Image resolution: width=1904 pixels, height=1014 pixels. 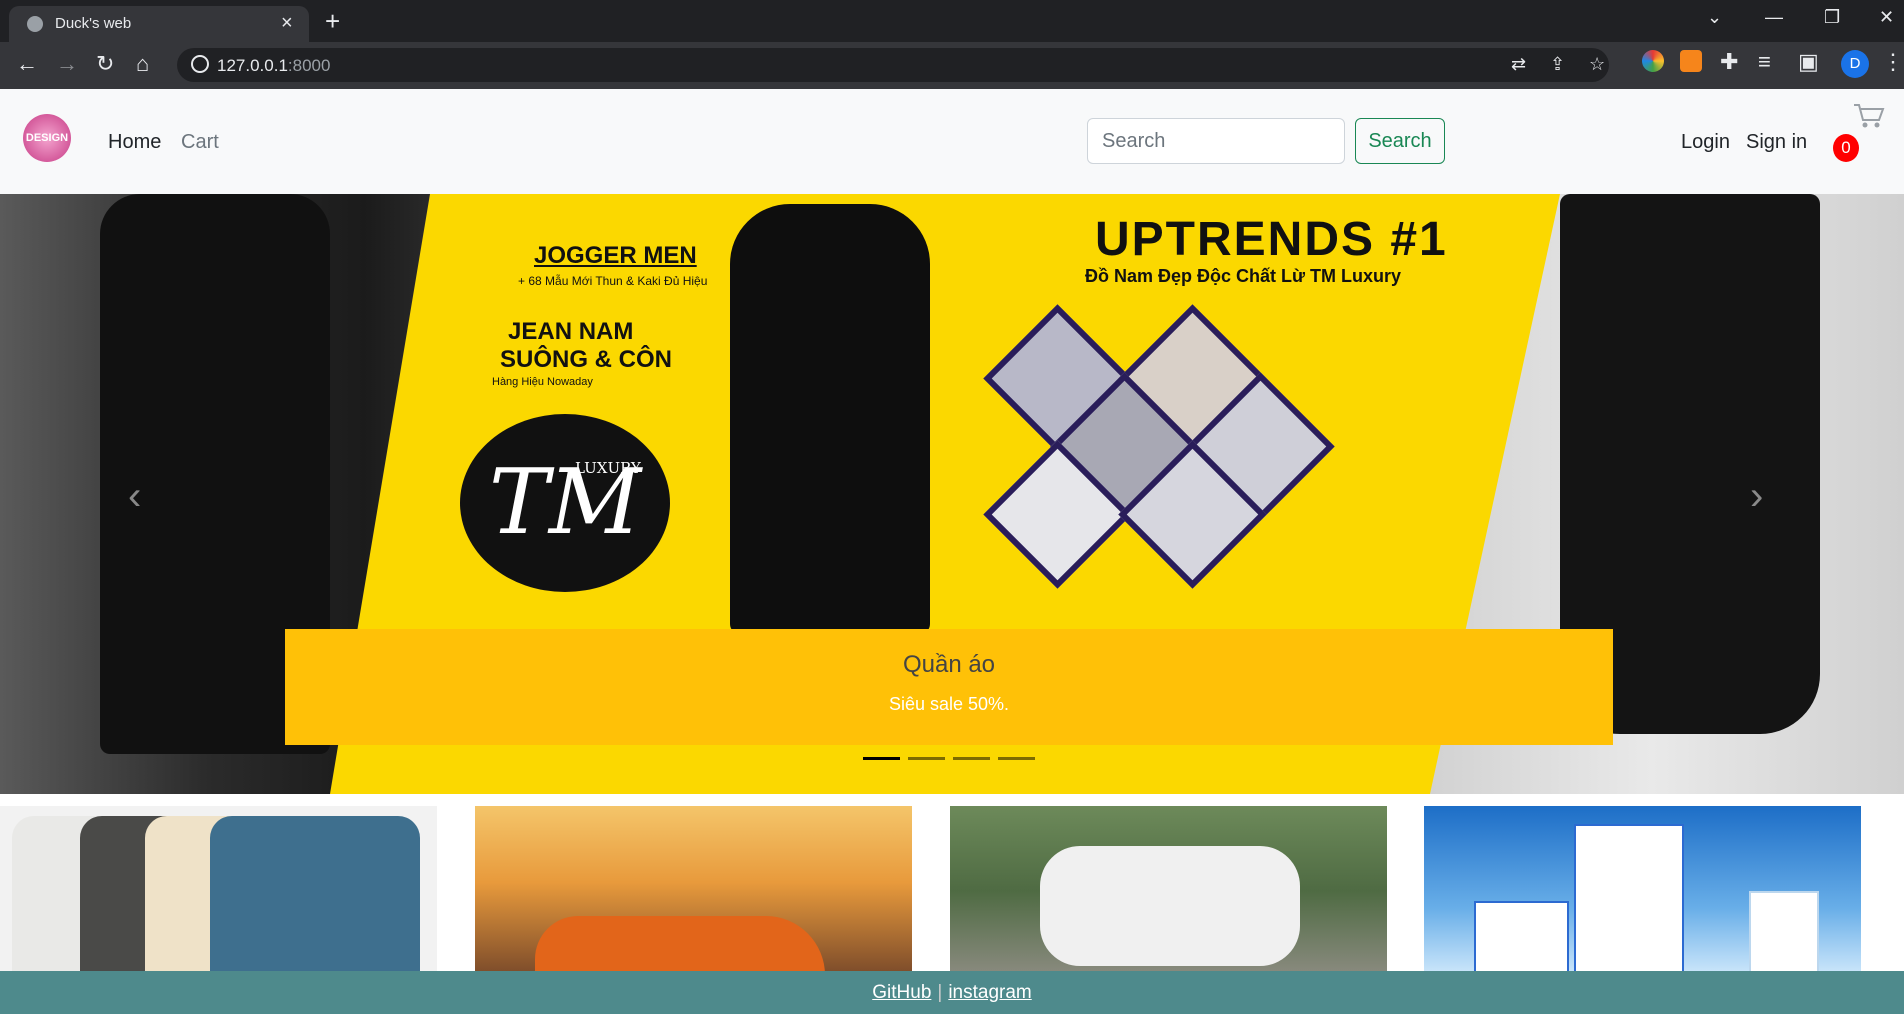 I want to click on shopping-cart-icon, so click(x=1869, y=116).